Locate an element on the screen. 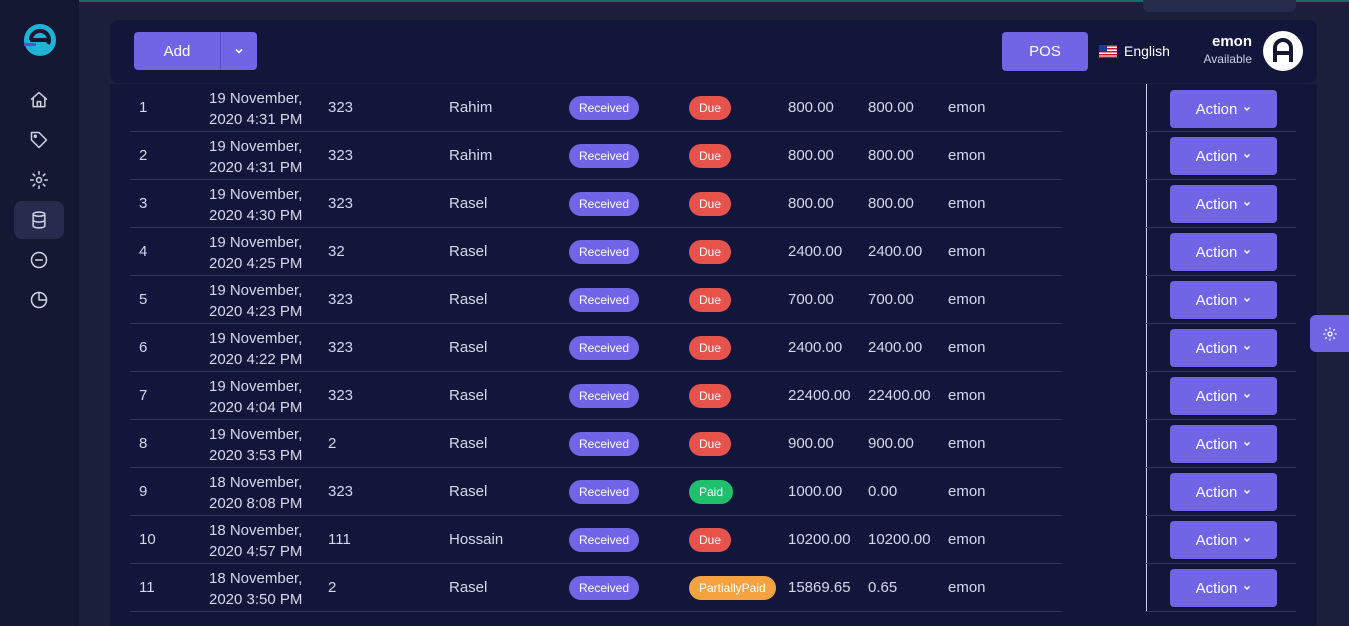 Image resolution: width=1349 pixels, height=626 pixels. us-flag-icon is located at coordinates (1108, 51).